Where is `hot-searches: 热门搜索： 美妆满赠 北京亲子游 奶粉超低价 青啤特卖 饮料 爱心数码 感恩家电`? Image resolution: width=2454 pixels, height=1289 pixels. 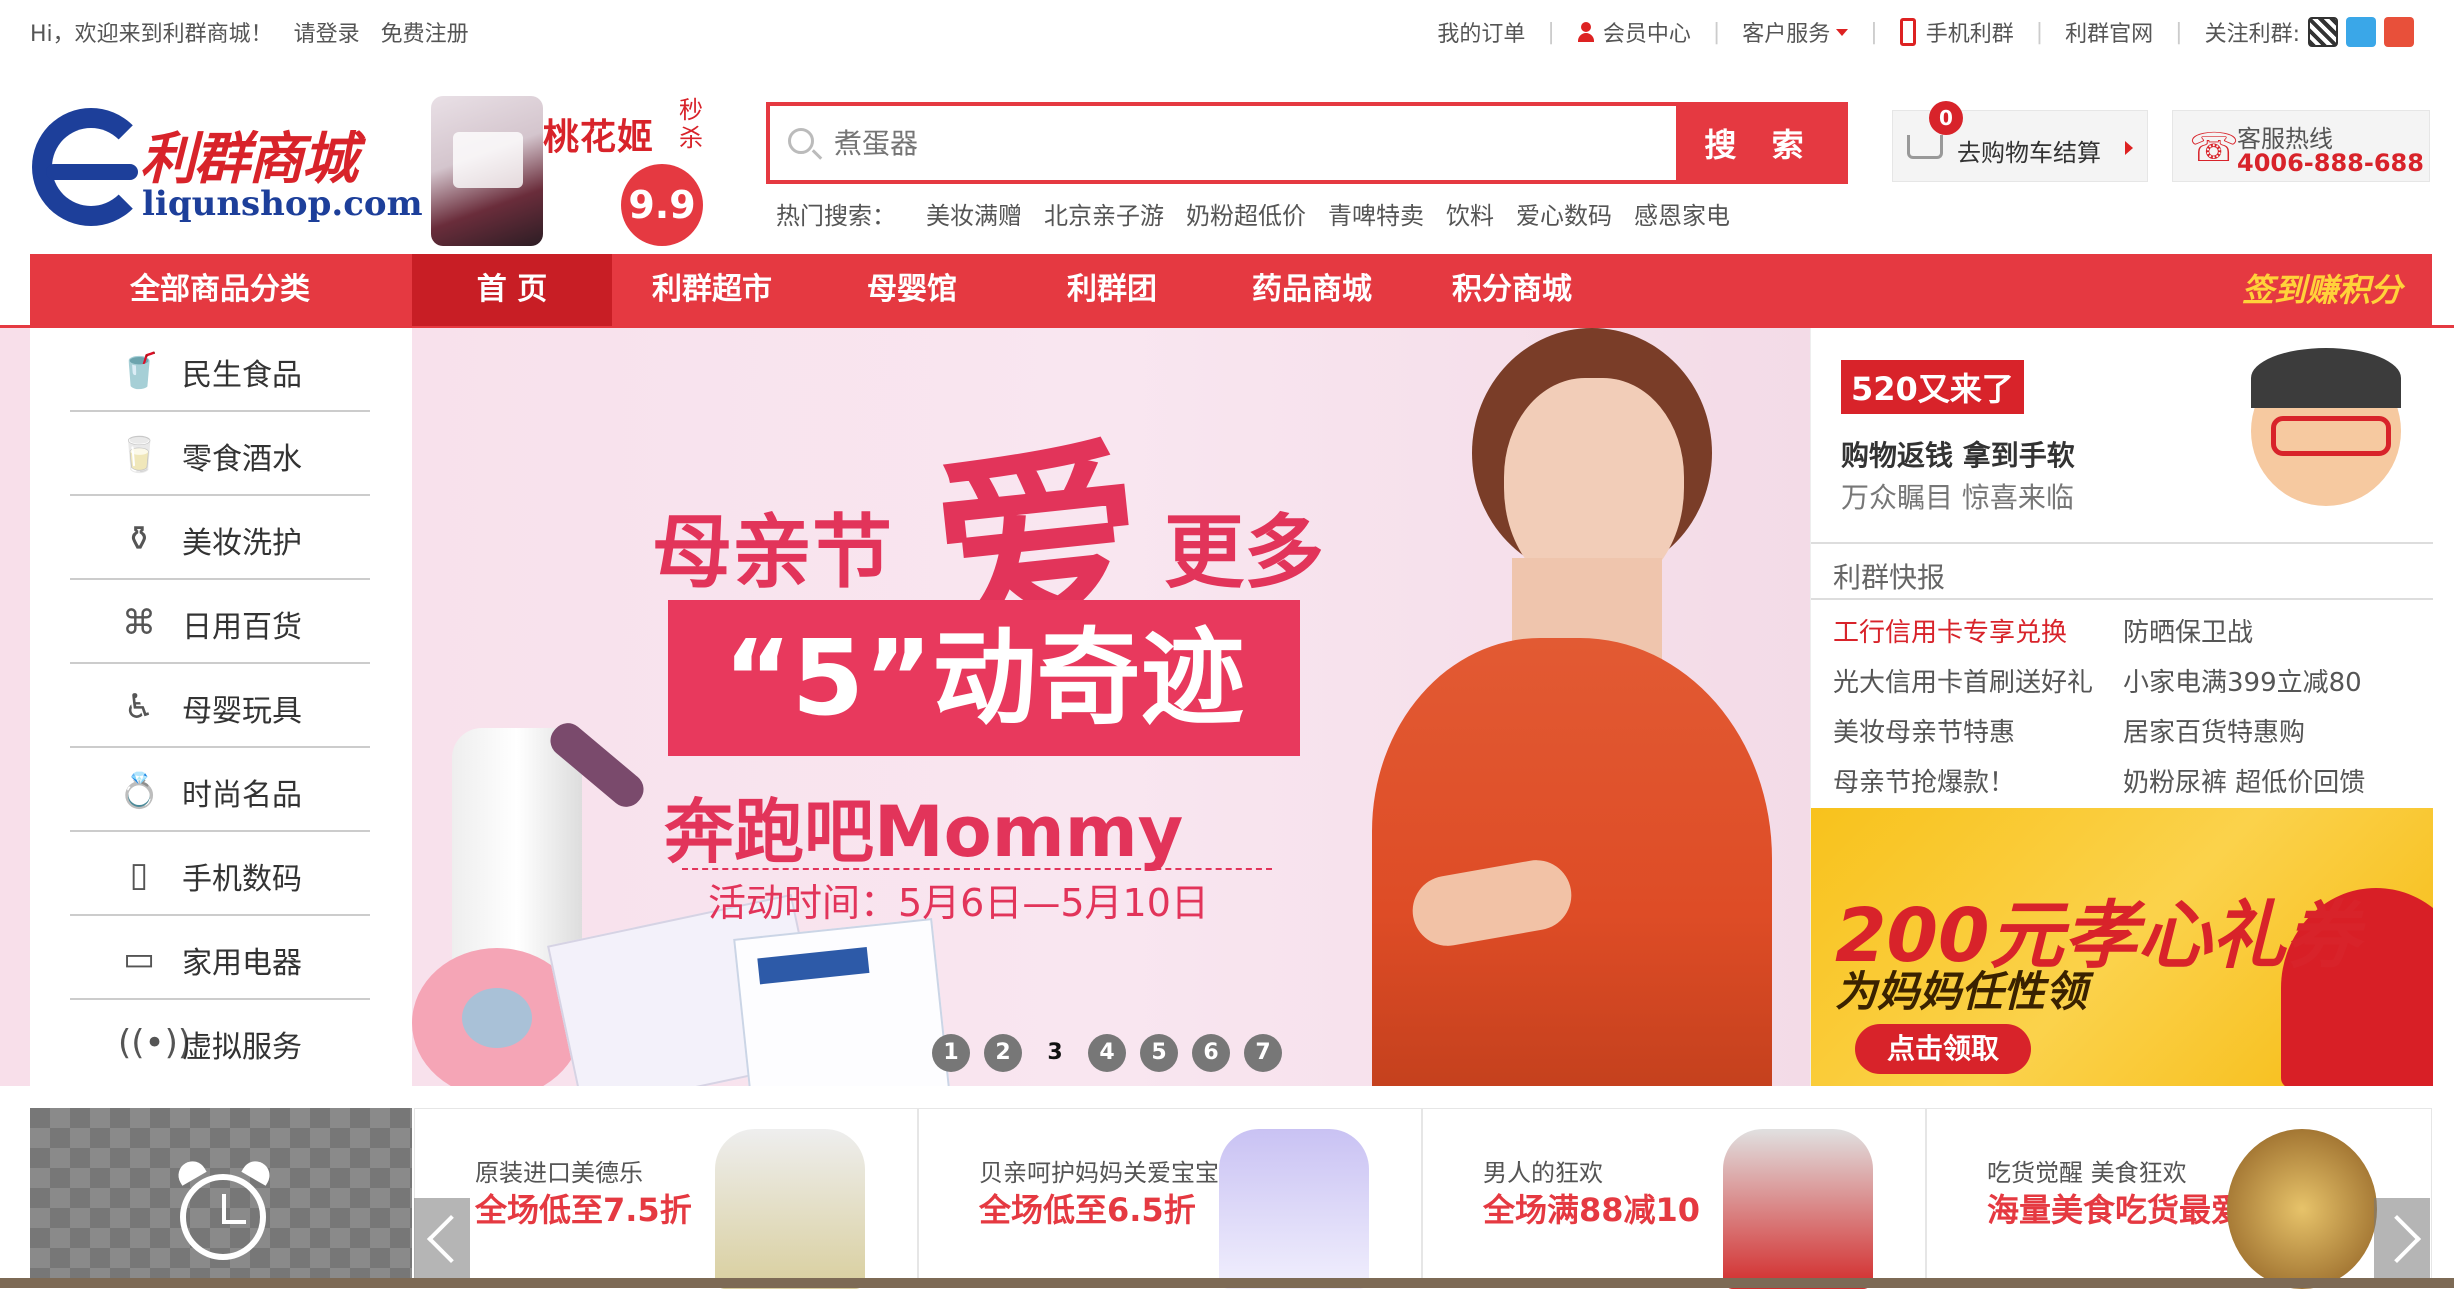 hot-searches: 热门搜索： 美妆满赠 北京亲子游 奶粉超低价 青啤特卖 饮料 爱心数码 感恩家电 is located at coordinates (1264, 213).